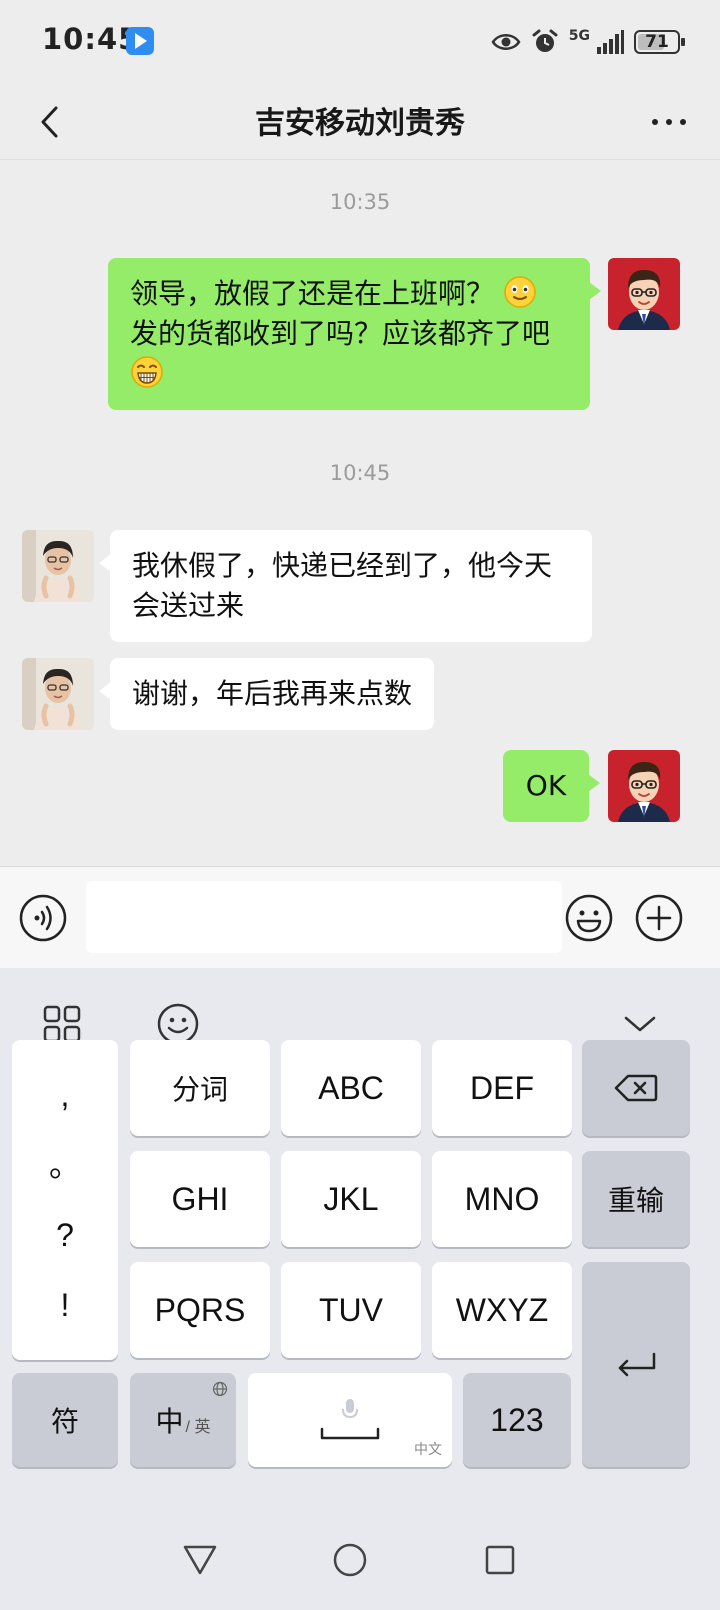 Image resolution: width=720 pixels, height=1610 pixels. I want to click on enter-icon, so click(637, 1364).